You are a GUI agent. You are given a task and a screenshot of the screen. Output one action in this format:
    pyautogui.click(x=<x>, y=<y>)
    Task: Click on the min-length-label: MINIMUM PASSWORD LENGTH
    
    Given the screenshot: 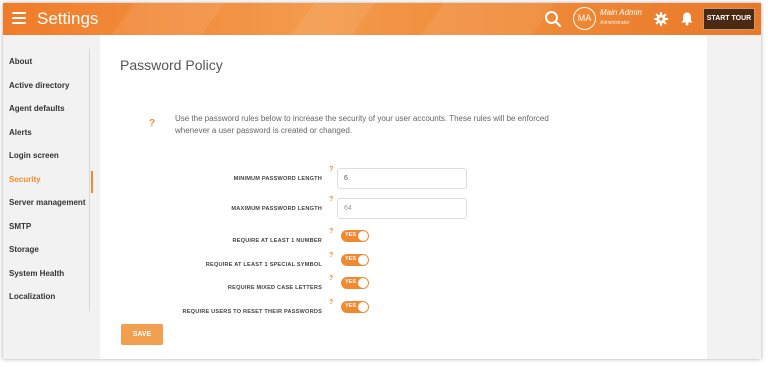 What is the action you would take?
    pyautogui.click(x=277, y=179)
    